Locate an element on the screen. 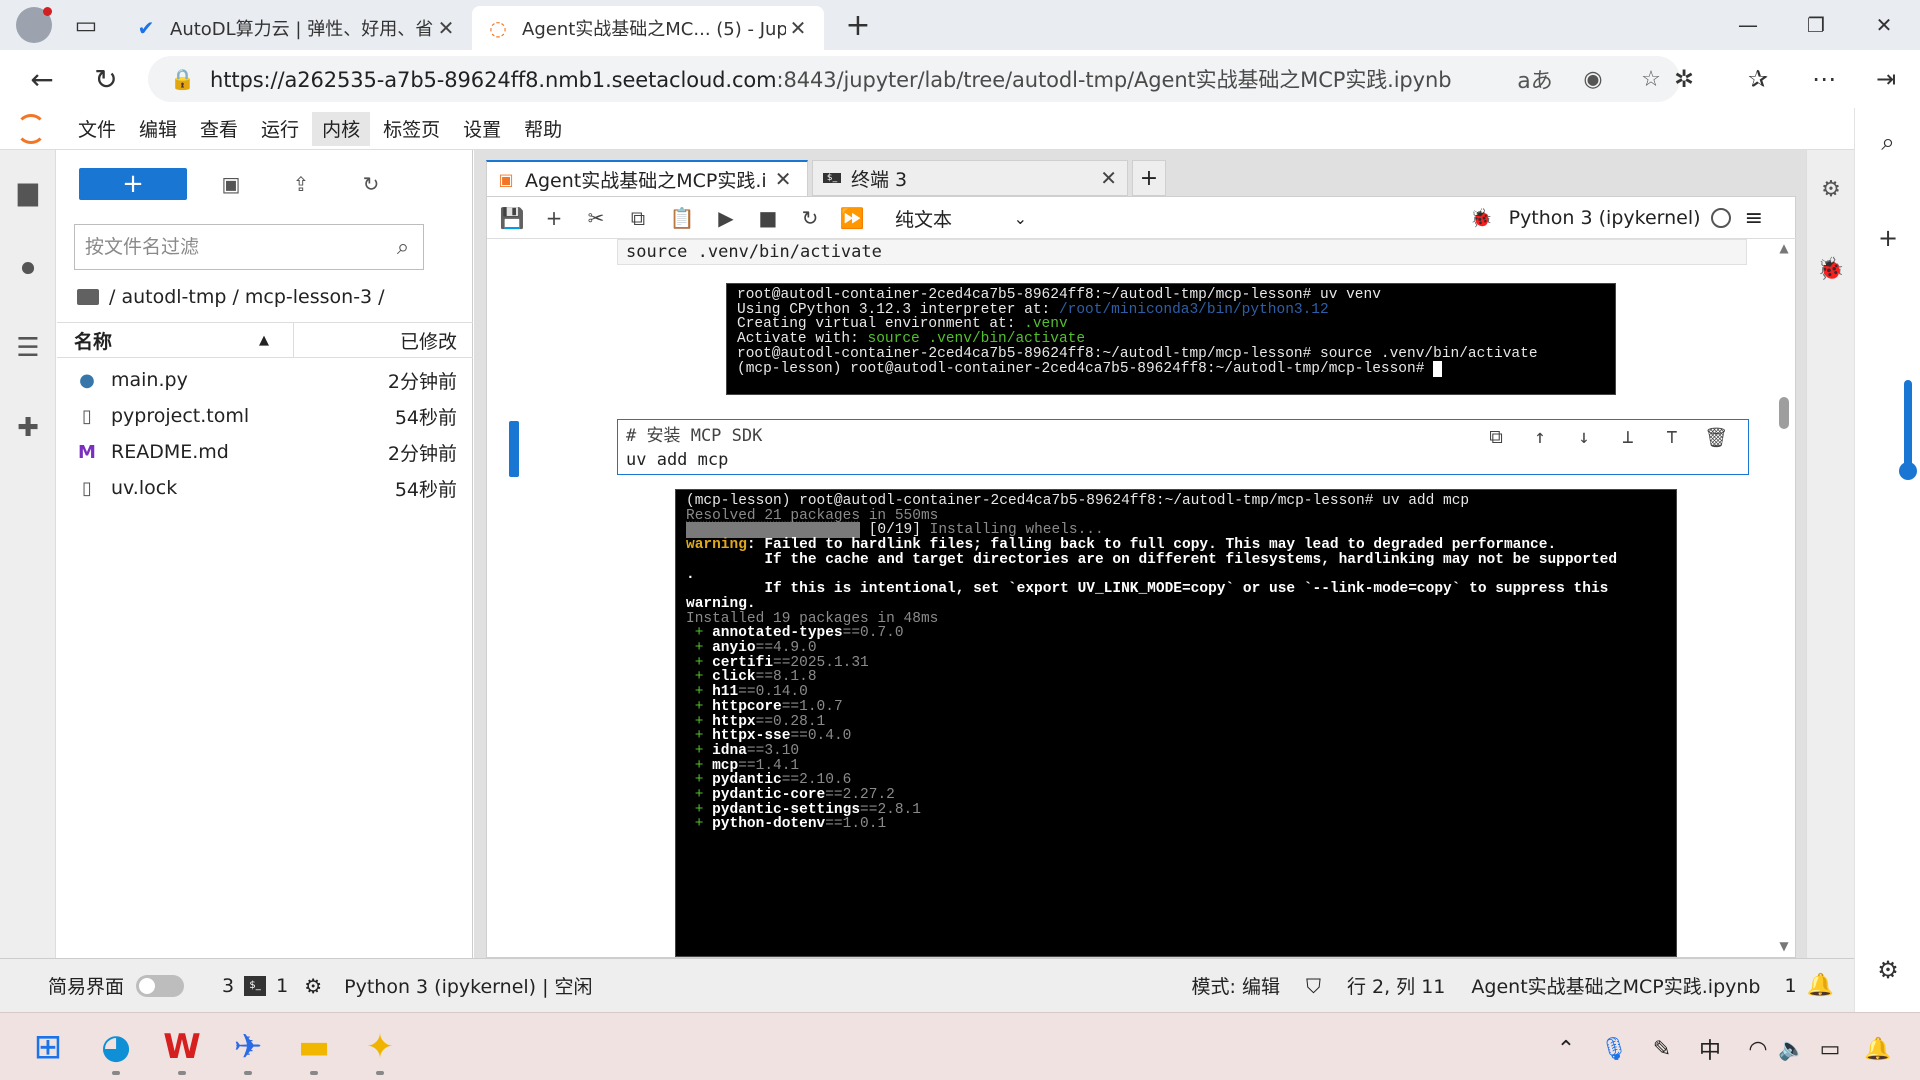 Image resolution: width=1920 pixels, height=1080 pixels. file-filter-input is located at coordinates (234, 247).